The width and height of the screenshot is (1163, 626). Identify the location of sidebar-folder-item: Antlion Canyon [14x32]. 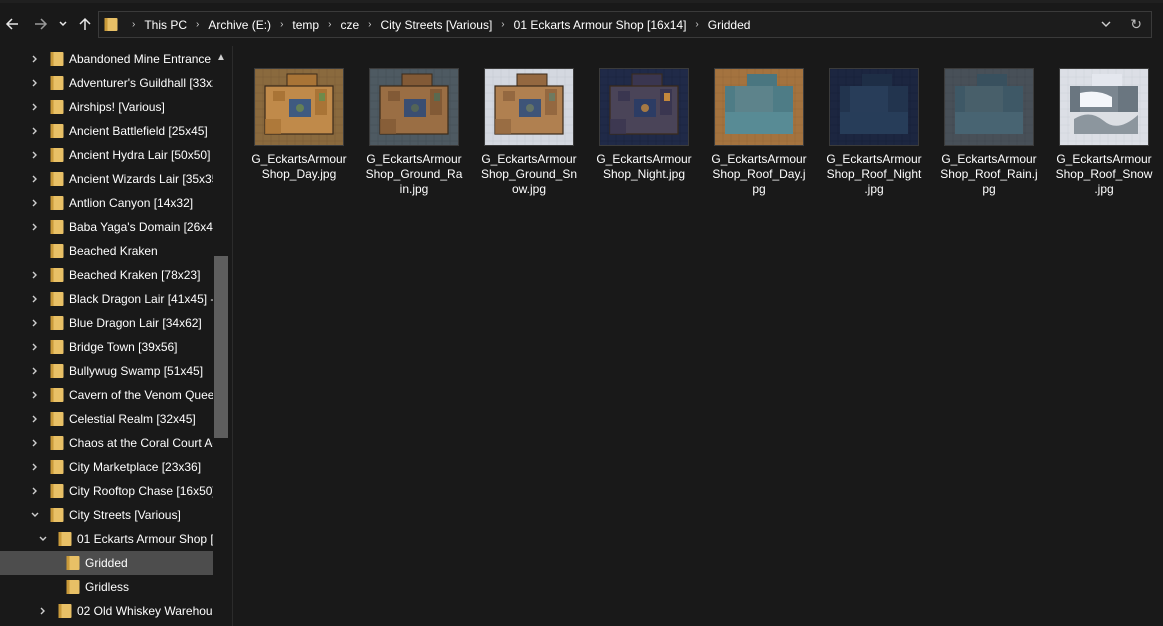
(106, 203).